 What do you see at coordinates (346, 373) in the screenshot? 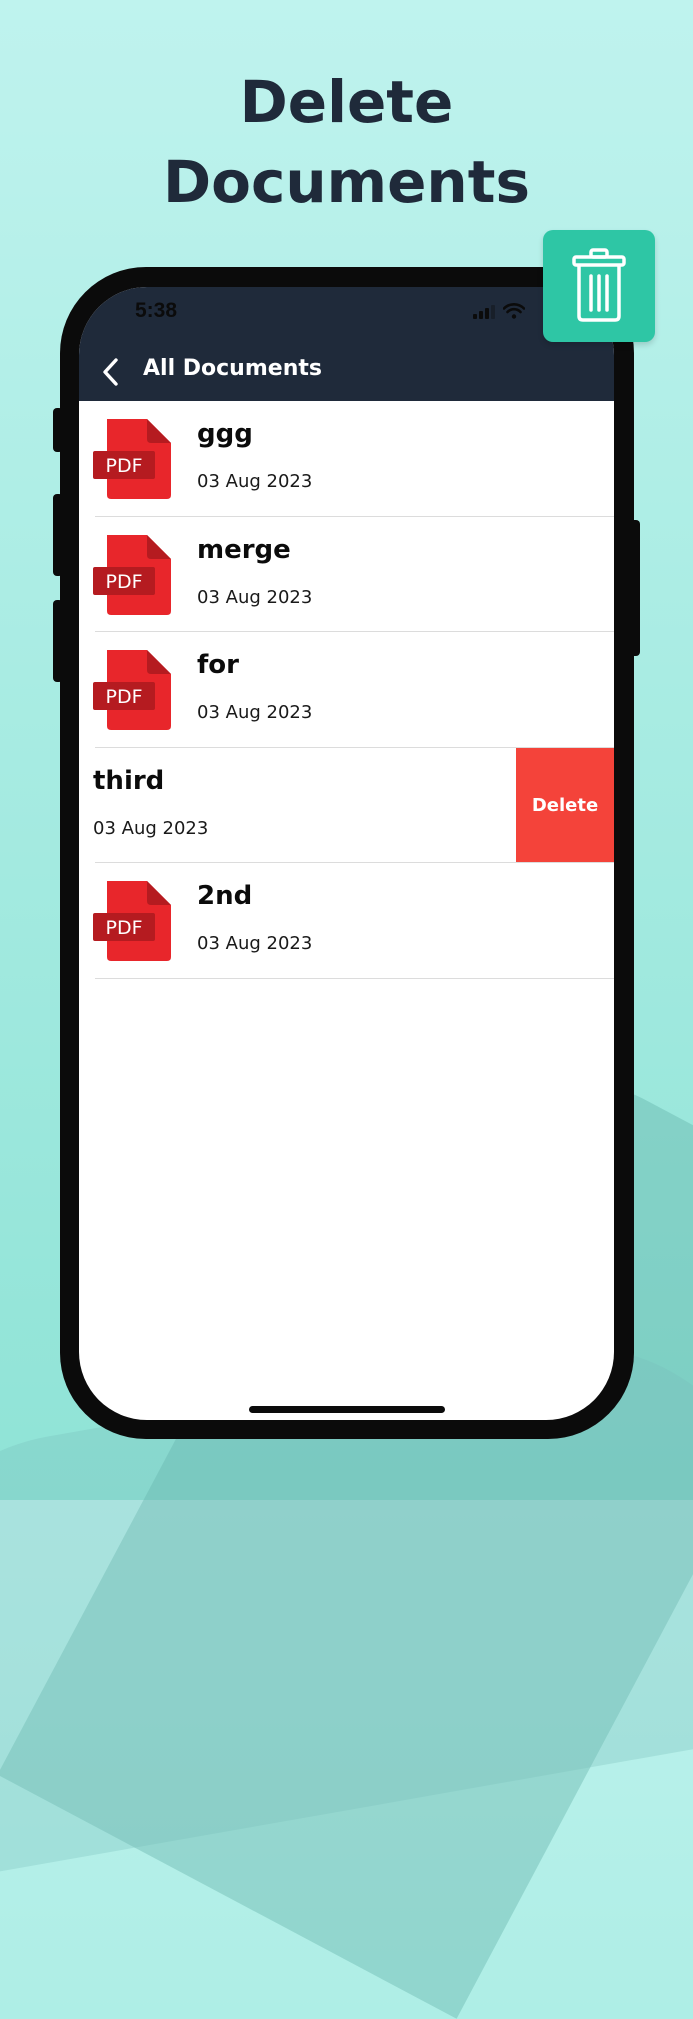
I see `nav-row: All Documents` at bounding box center [346, 373].